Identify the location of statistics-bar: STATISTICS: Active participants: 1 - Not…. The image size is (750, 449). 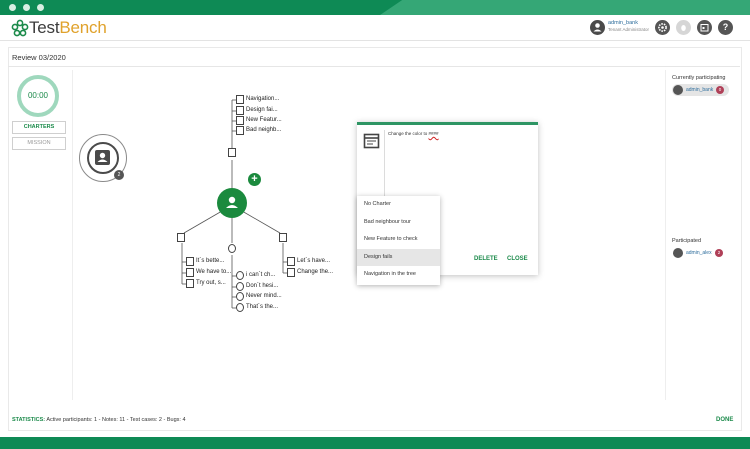
(99, 420).